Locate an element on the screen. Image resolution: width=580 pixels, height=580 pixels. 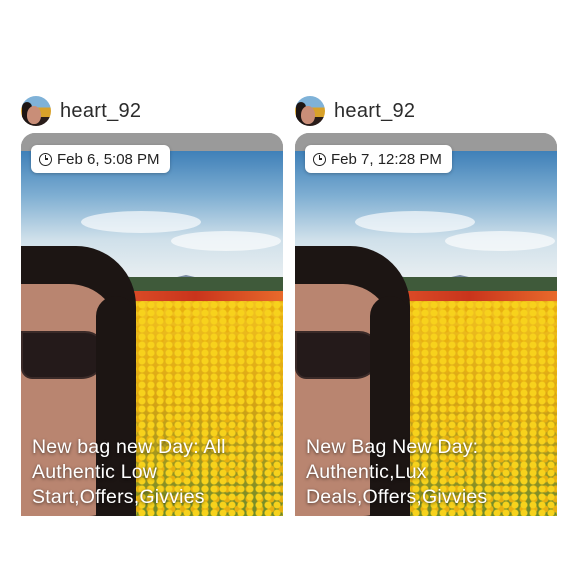
caption-line: New bag new Day: All is located at coordinates (129, 447).